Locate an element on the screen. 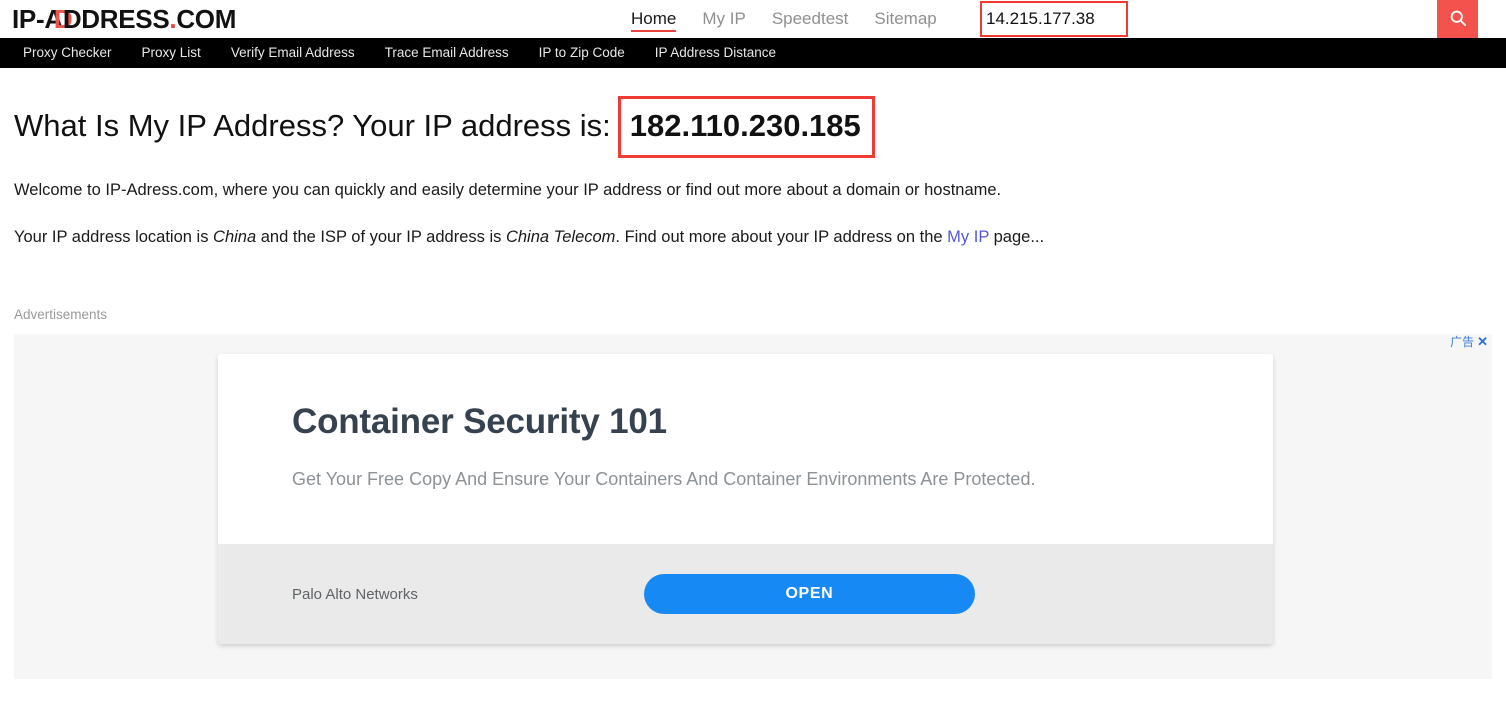 The width and height of the screenshot is (1506, 720). primary-nav: Home My IP Speedtest Sitemap is located at coordinates (784, 19).